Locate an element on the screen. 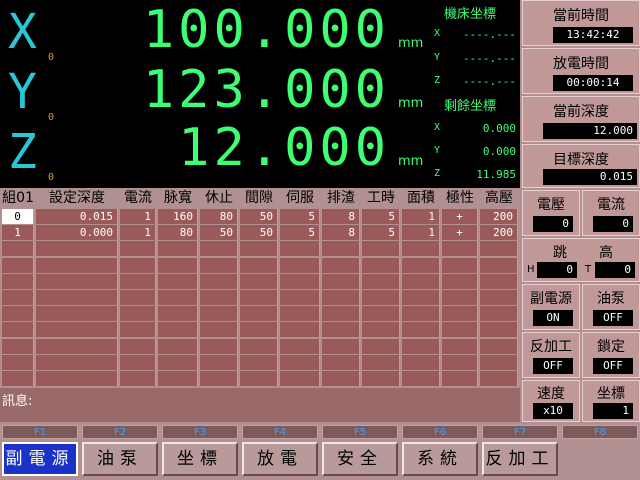  fkey-button: 油泵 is located at coordinates (120, 459).